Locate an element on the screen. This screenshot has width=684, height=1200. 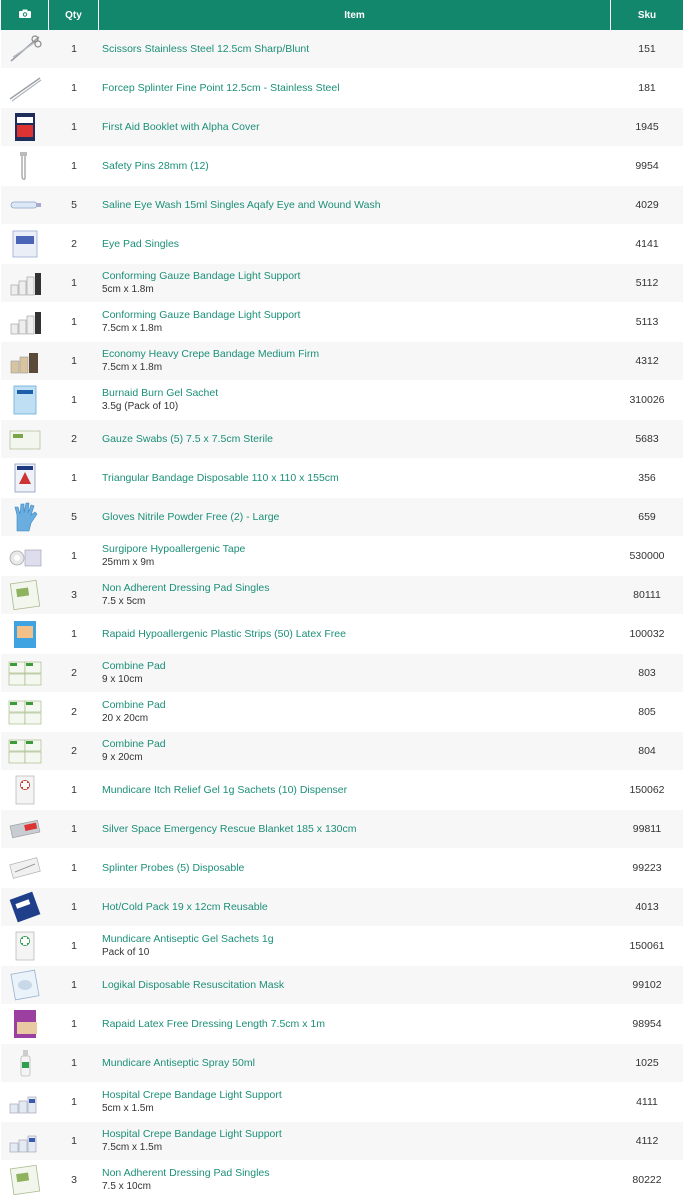
plastic-strips-box-thumbnail is located at coordinates (25, 634).